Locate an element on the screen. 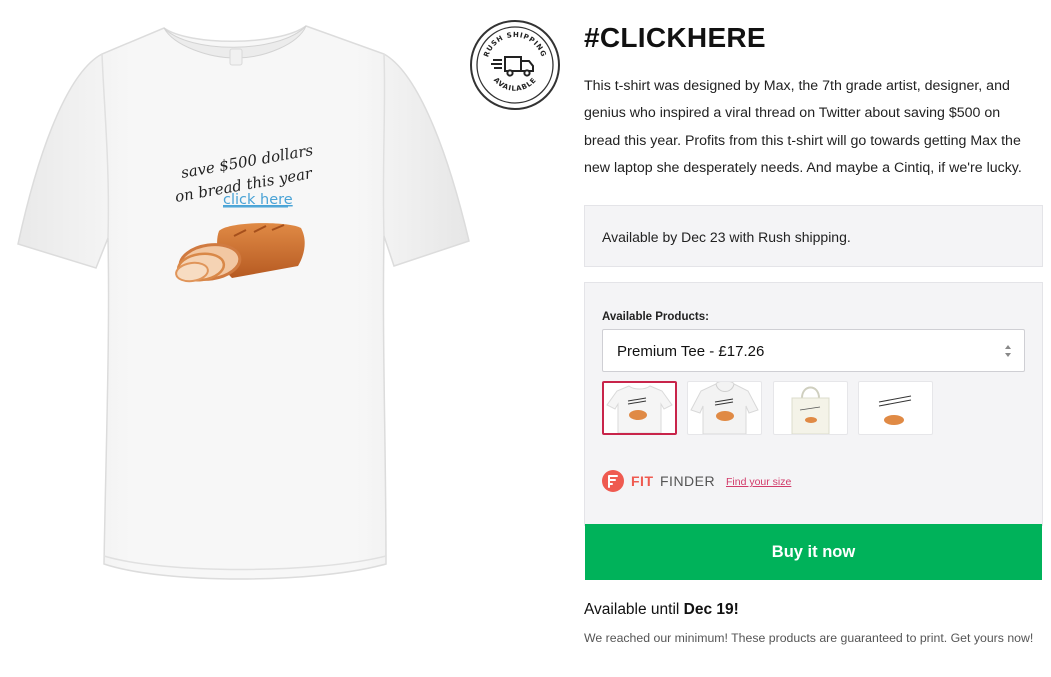  hoodie-thumbnail-icon is located at coordinates (724, 408).